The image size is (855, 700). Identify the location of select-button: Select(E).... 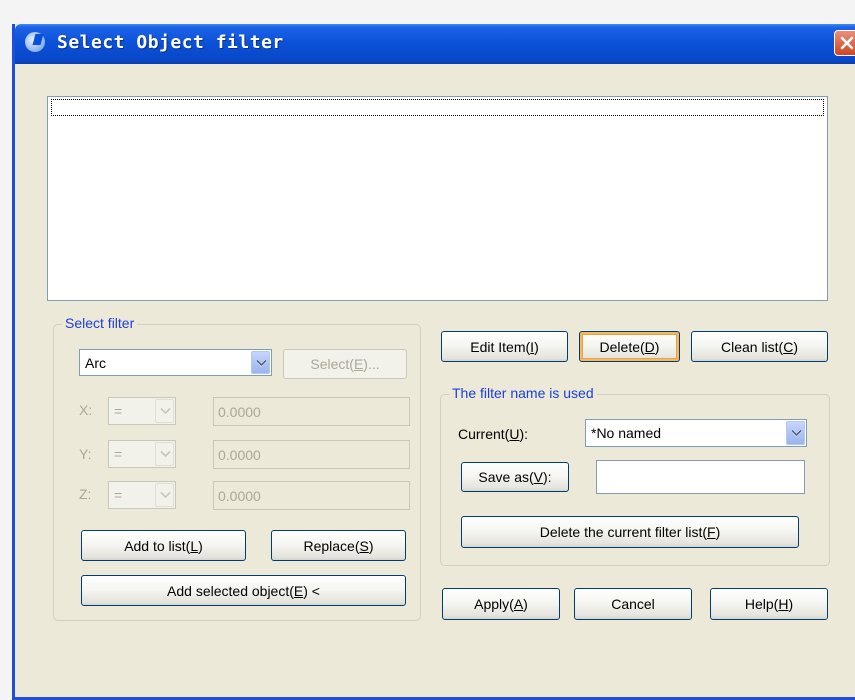
(345, 364).